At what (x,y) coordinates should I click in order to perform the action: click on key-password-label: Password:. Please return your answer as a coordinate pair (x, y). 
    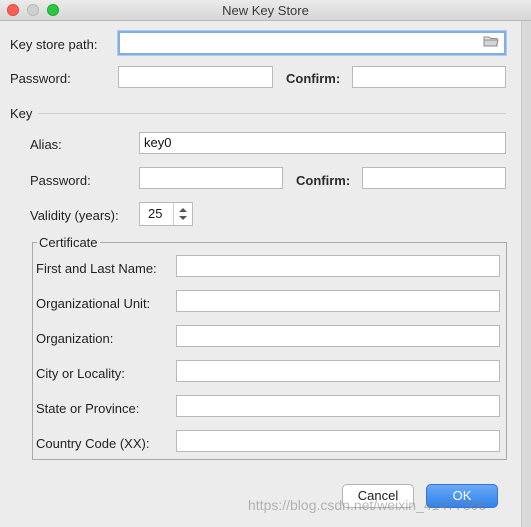
    Looking at the image, I should click on (60, 180).